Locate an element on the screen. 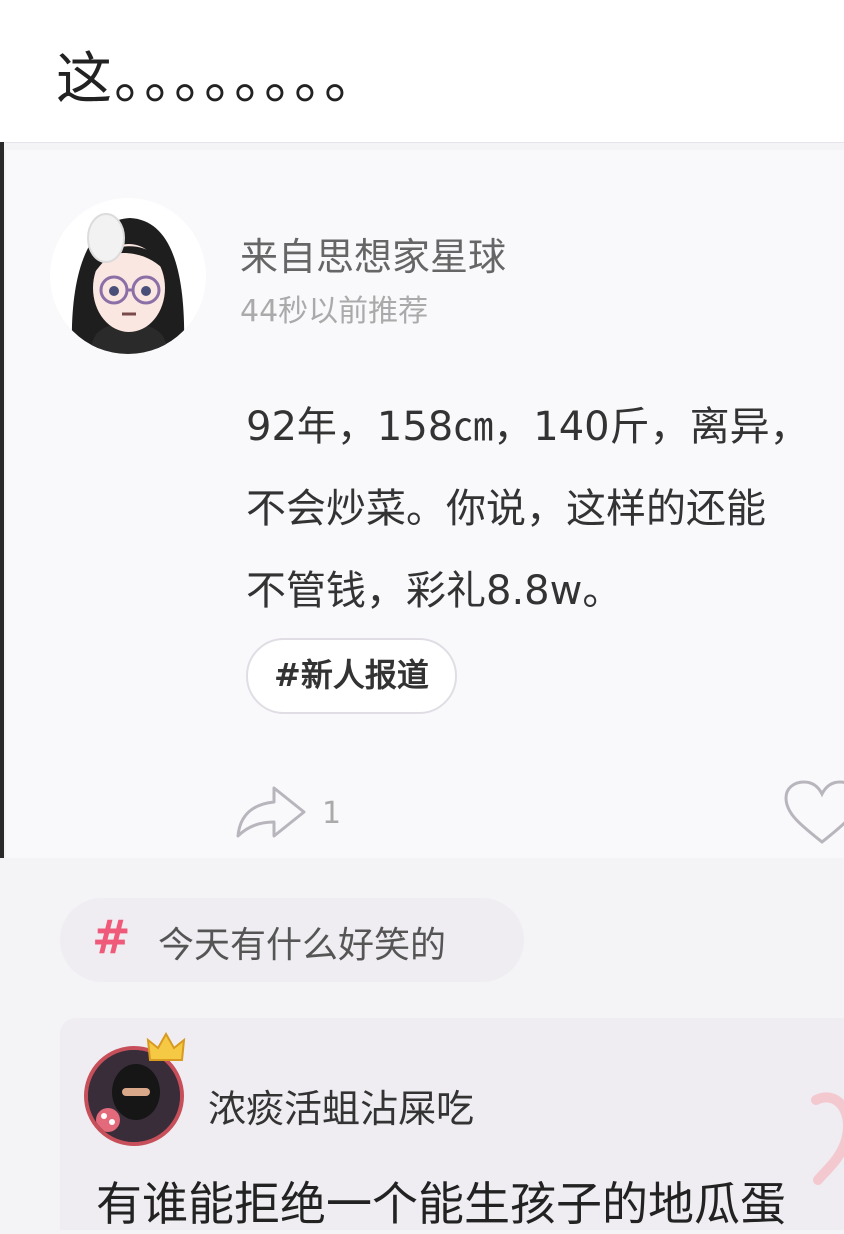 The height and width of the screenshot is (1234, 844). hash-icon: # is located at coordinates (111, 937).